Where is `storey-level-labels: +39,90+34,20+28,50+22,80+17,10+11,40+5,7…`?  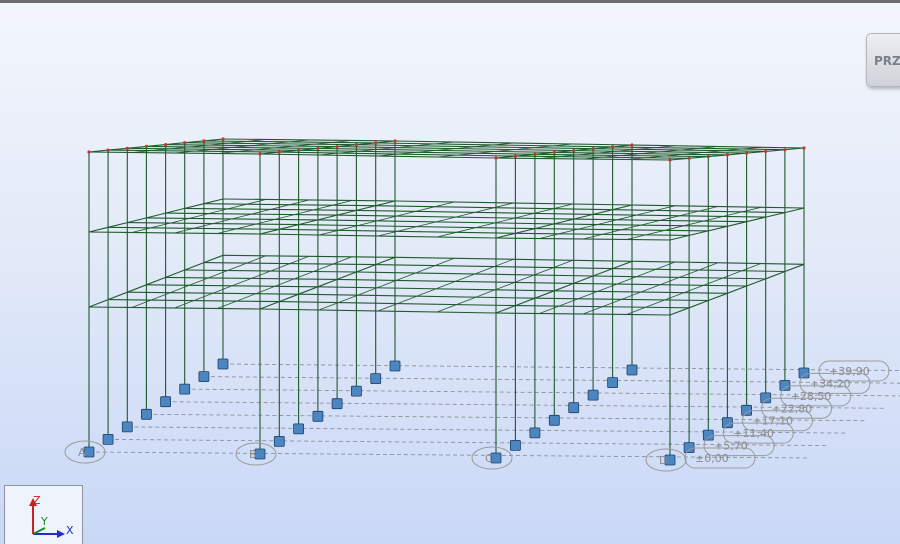 storey-level-labels: +39,90+34,20+28,50+22,80+17,10+11,40+5,7… is located at coordinates (787, 414).